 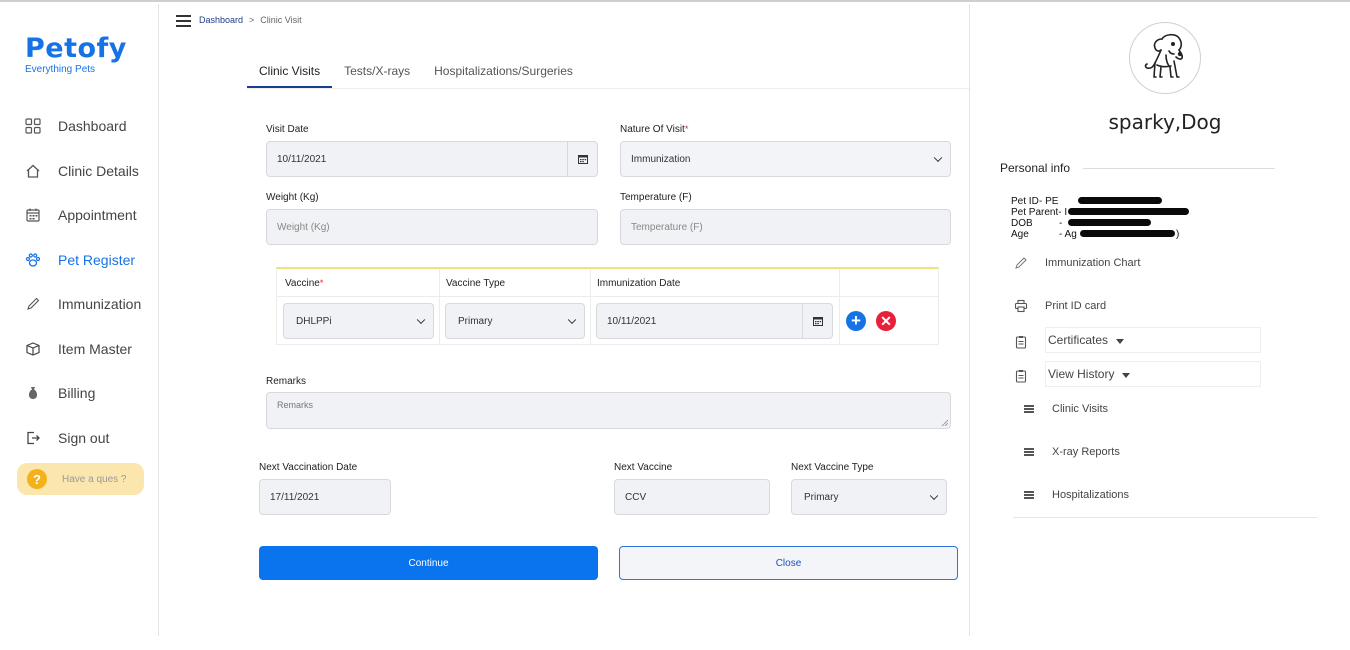 What do you see at coordinates (1021, 342) in the screenshot?
I see `clipboard-icon` at bounding box center [1021, 342].